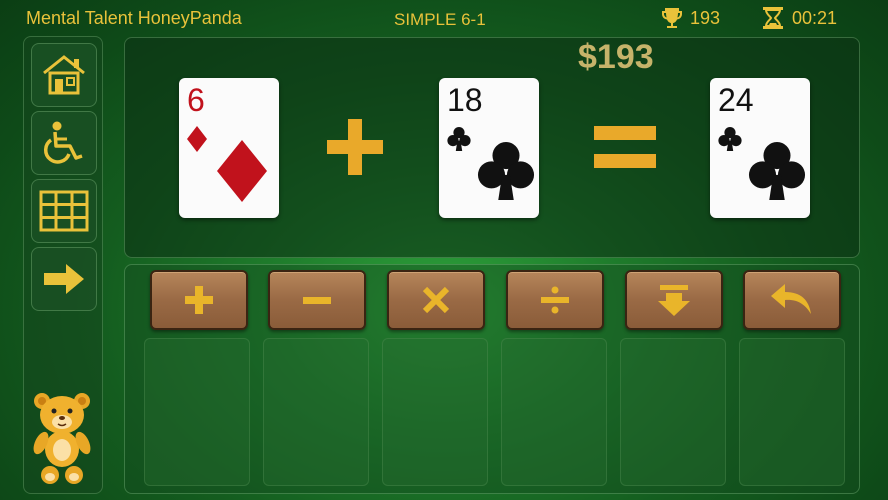  Describe the element at coordinates (465, 100) in the screenshot. I see `card-rank: 18` at that location.